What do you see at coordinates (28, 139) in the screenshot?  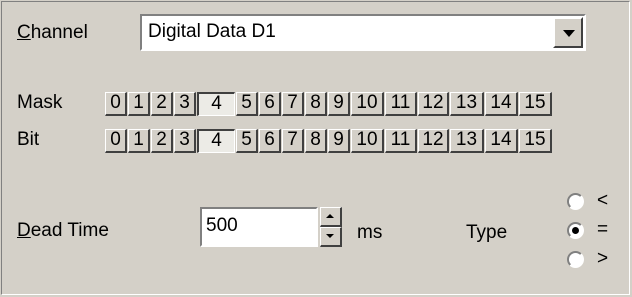 I see `bit-label: Bit` at bounding box center [28, 139].